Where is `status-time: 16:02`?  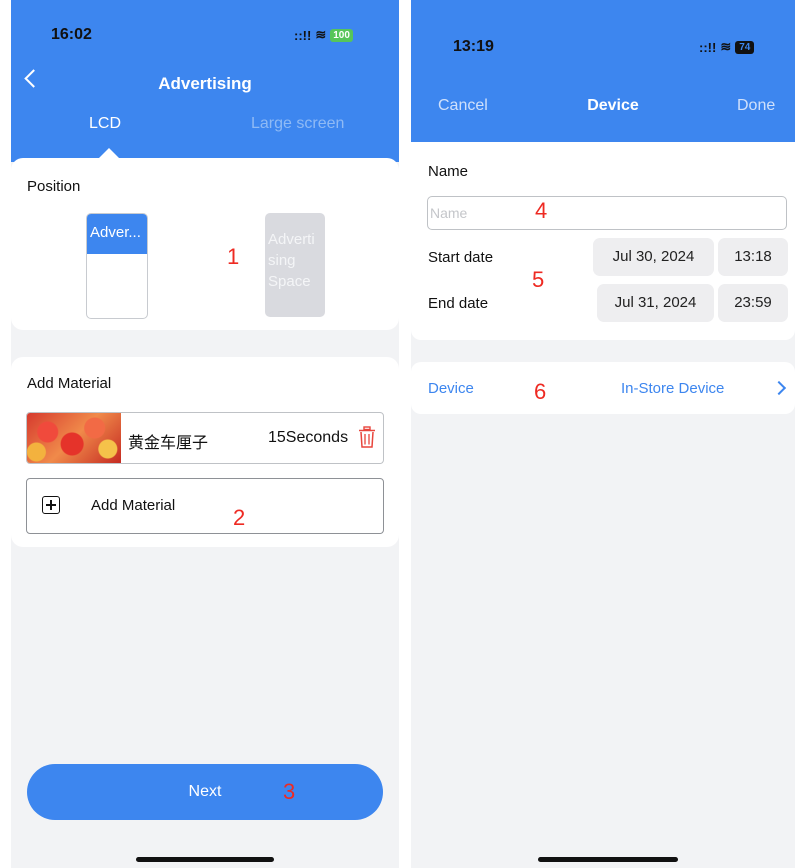
status-time: 16:02 is located at coordinates (71, 34).